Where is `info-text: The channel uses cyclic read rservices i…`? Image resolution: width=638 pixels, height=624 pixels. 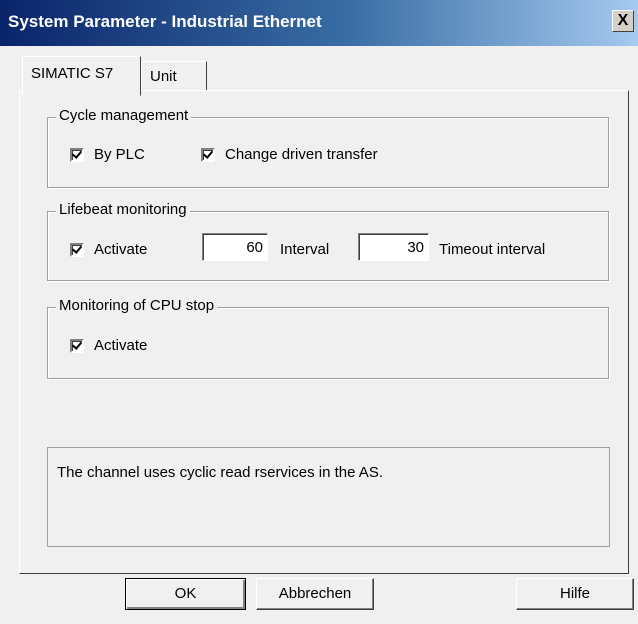 info-text: The channel uses cyclic read rservices i… is located at coordinates (220, 472).